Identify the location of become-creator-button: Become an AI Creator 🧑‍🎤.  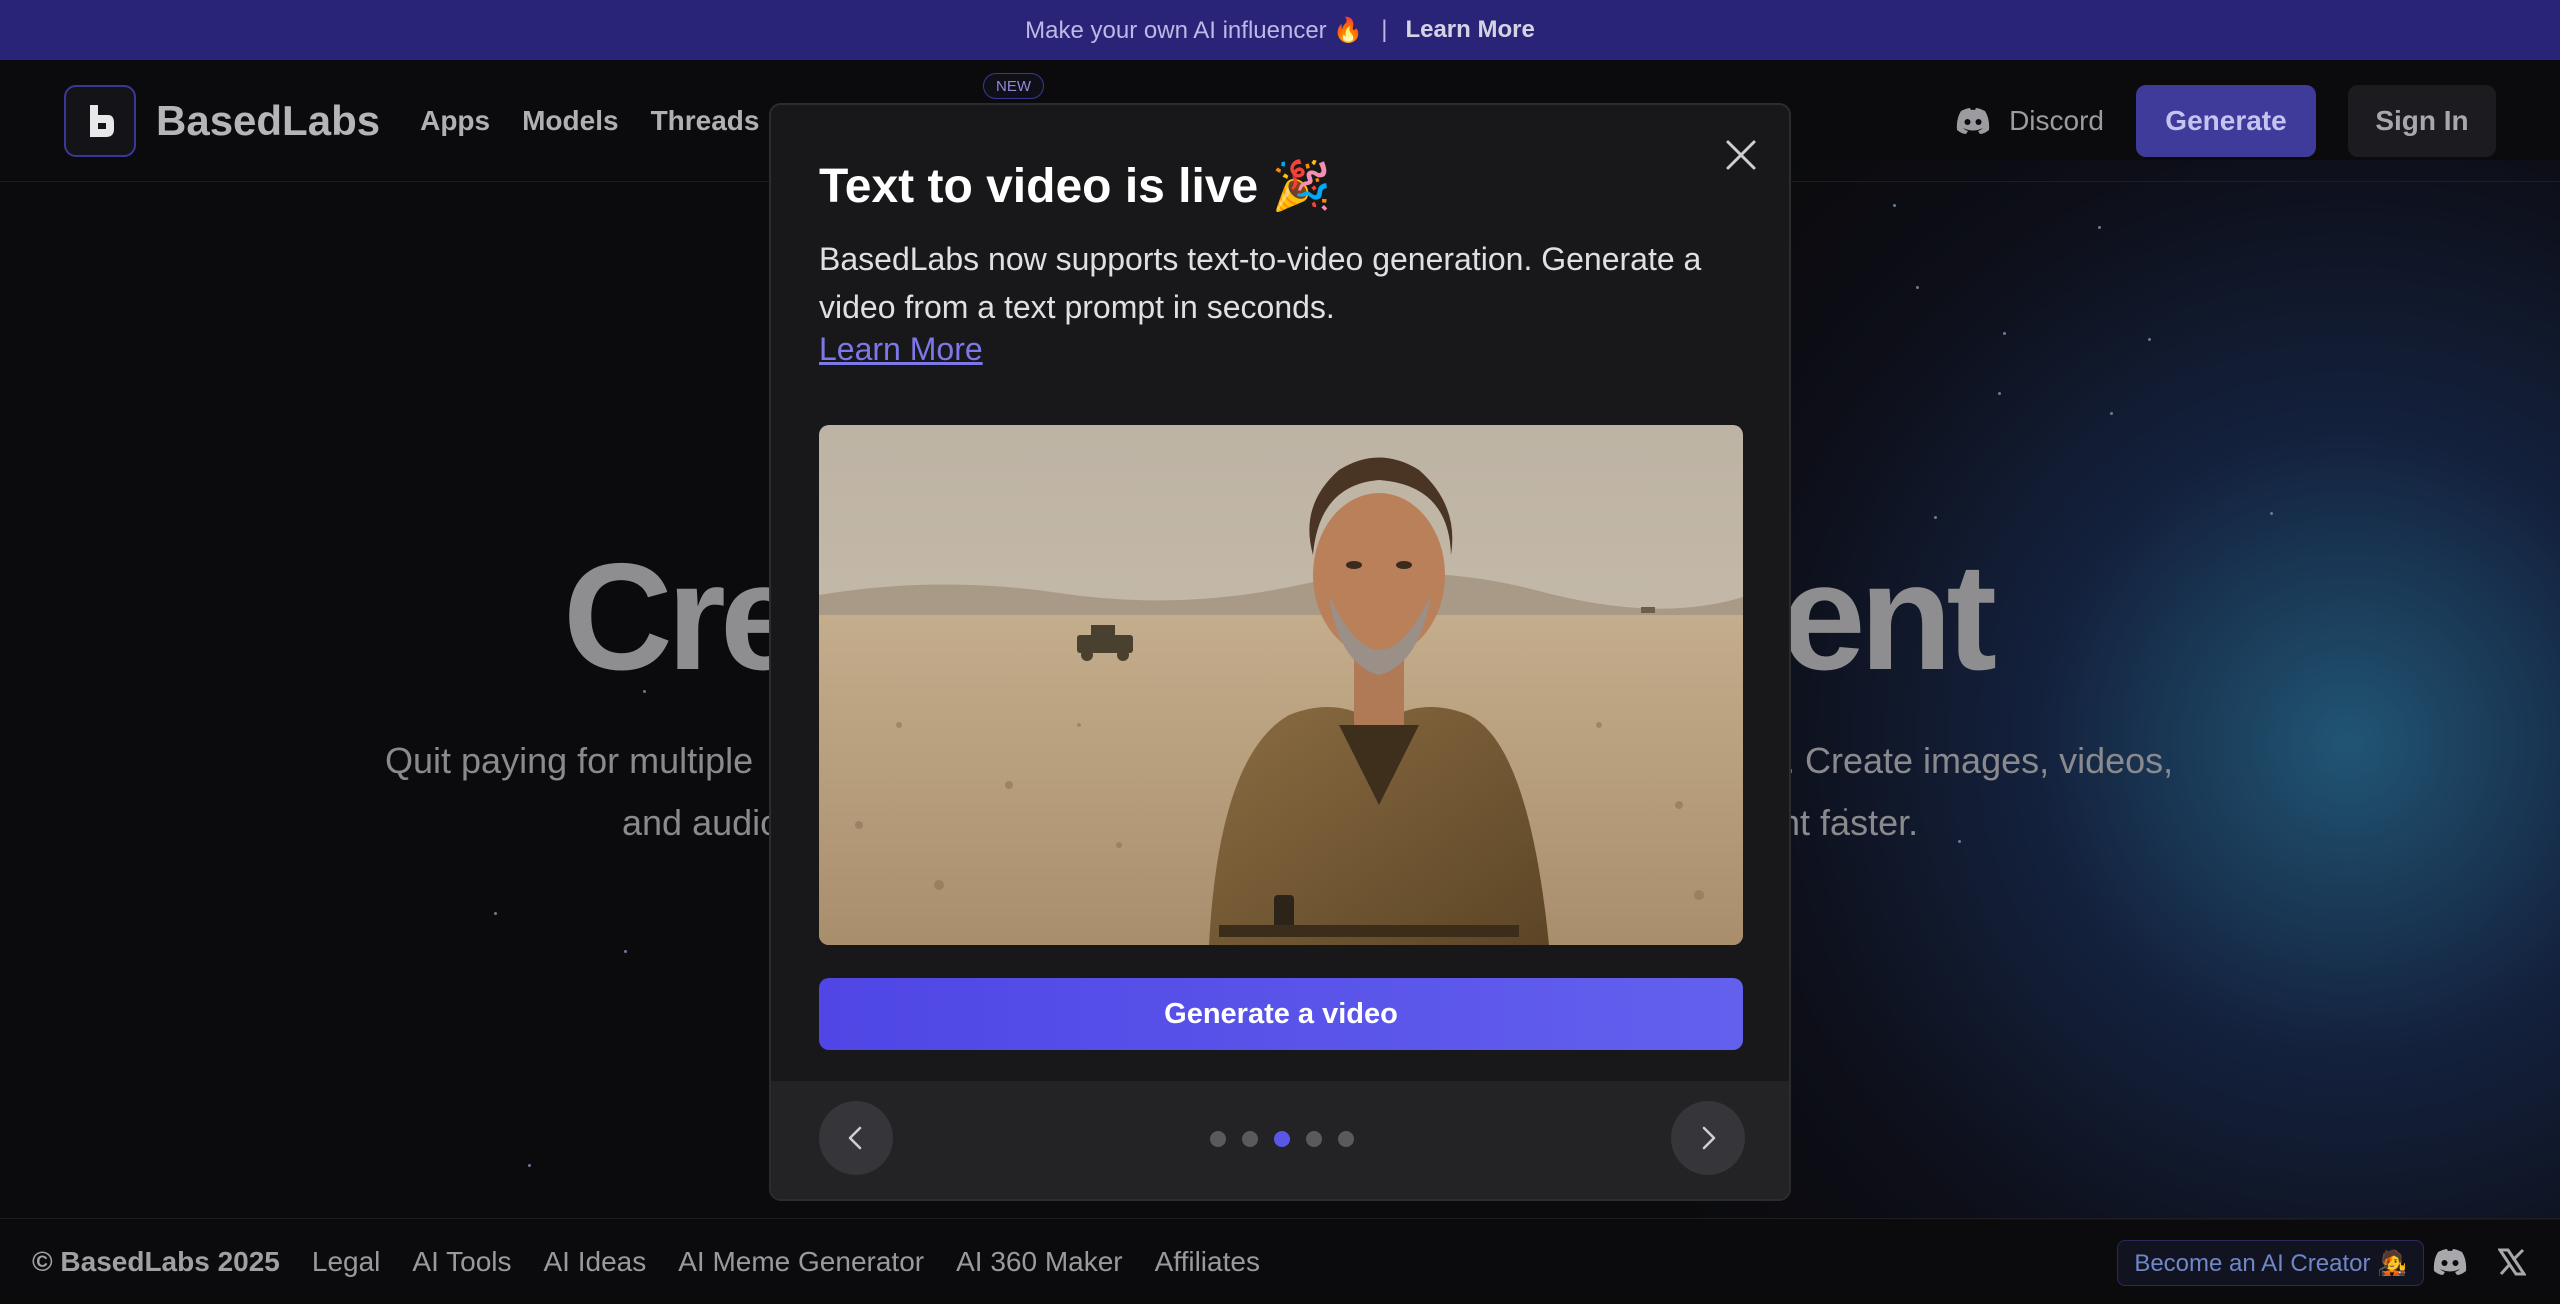
(2270, 1263).